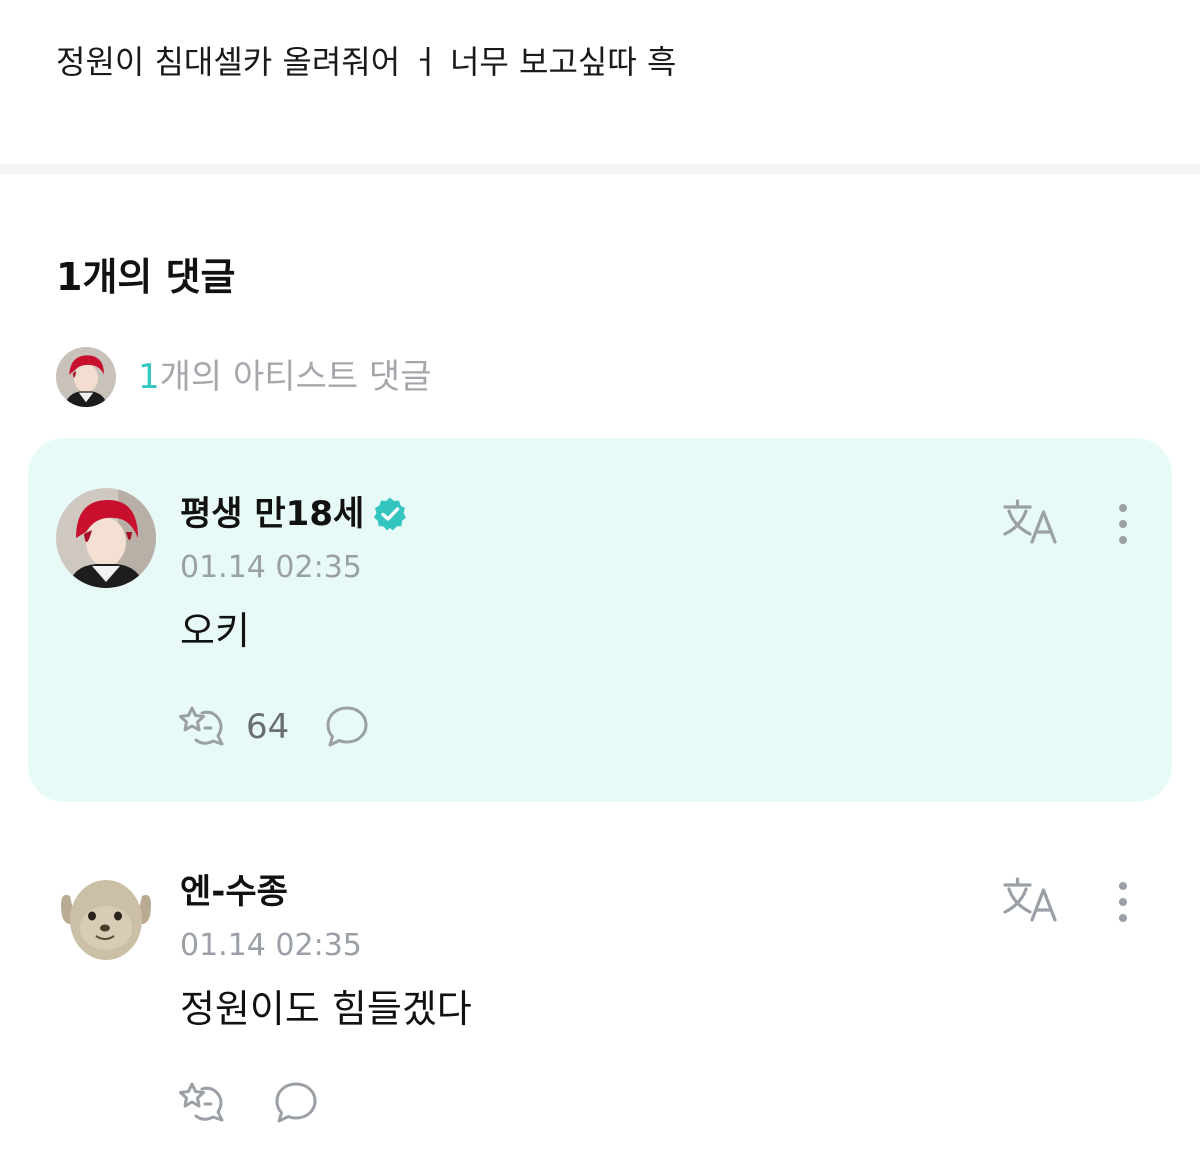  I want to click on comment-author-name: 엔-수종, so click(234, 892).